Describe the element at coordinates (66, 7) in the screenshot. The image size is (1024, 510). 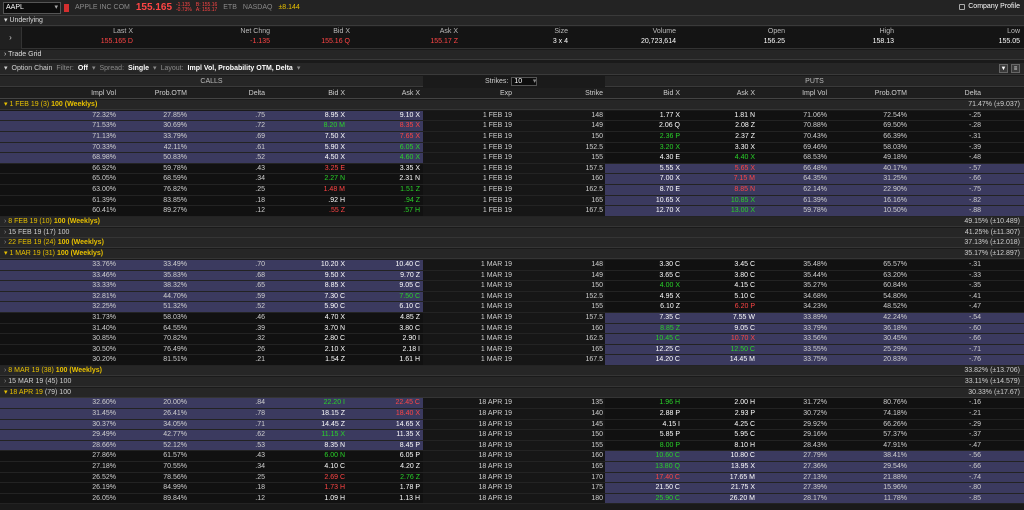
I see `flag-icon` at that location.